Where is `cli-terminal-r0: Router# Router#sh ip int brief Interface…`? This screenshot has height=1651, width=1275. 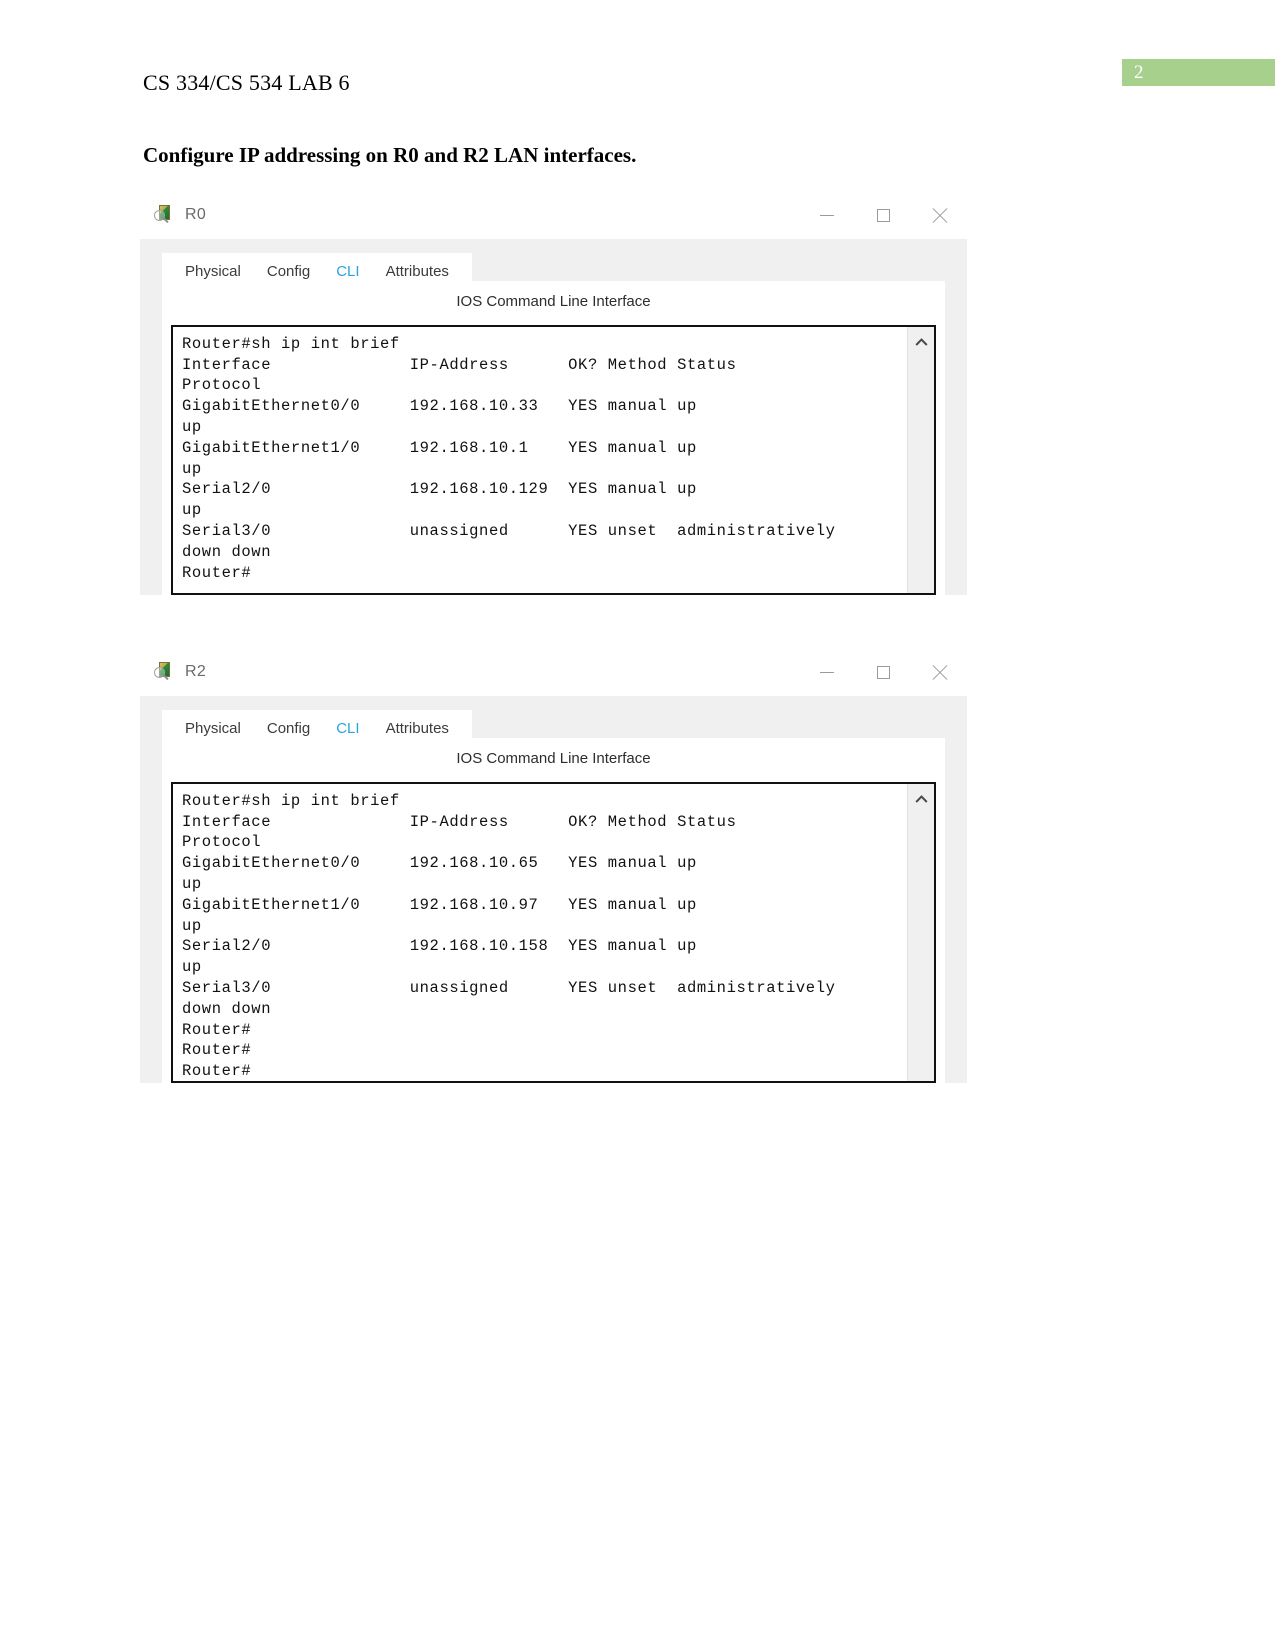
cli-terminal-r0: Router# Router#sh ip int brief Interface… is located at coordinates (553, 460).